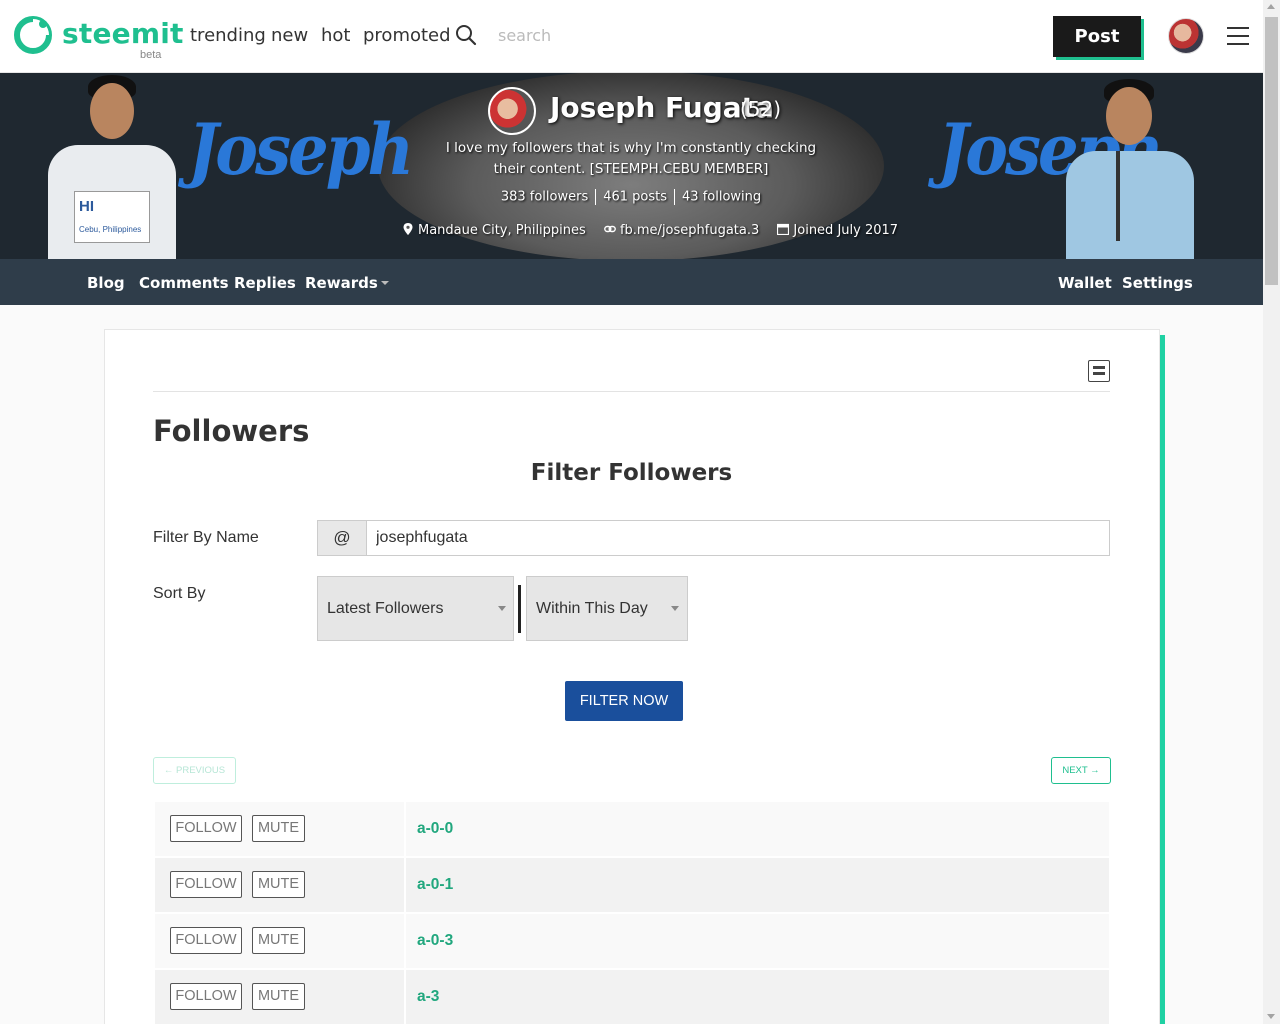 This screenshot has height=1024, width=1280. I want to click on follower-row: FOLLOW MUTE a-0-3, so click(632, 941).